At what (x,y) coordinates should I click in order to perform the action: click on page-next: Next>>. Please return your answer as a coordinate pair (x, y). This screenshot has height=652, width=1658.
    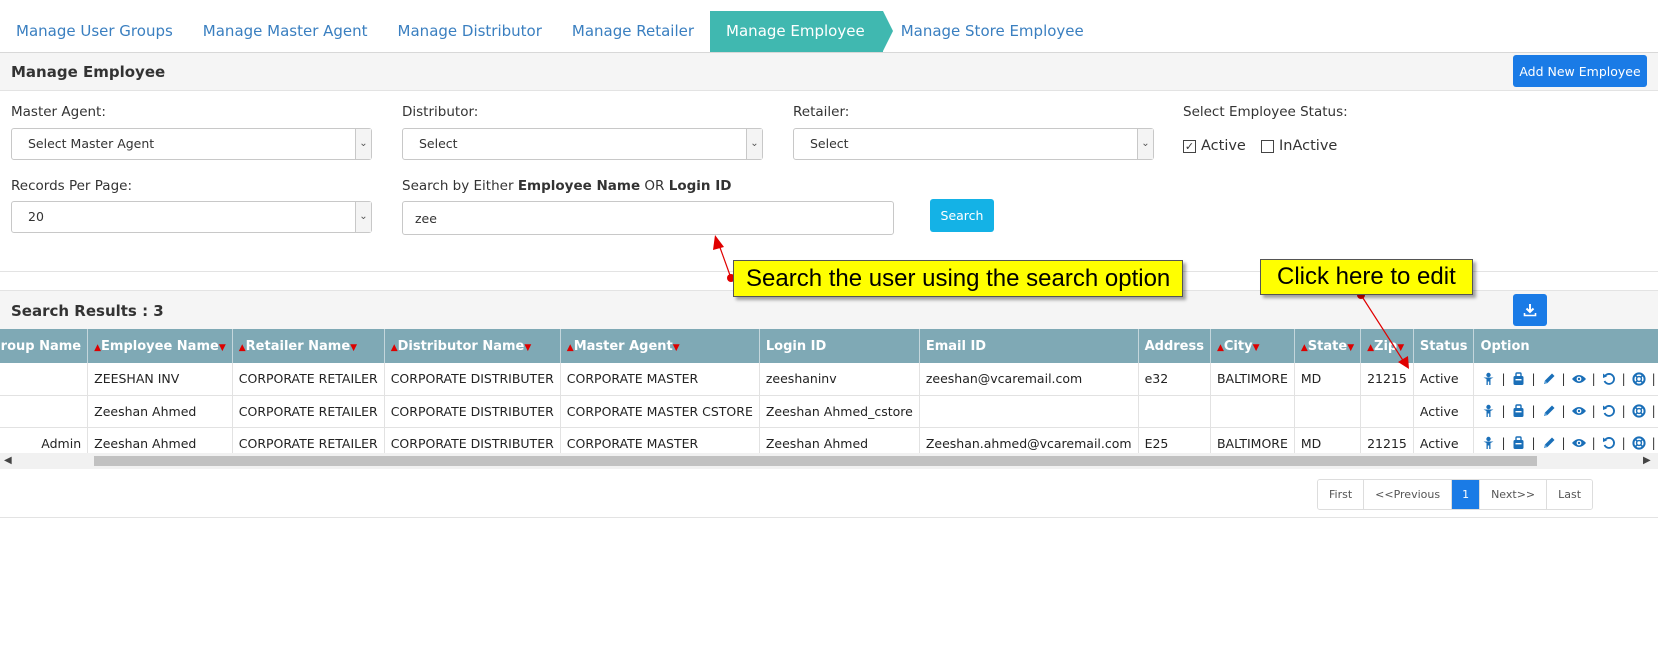
    Looking at the image, I should click on (1514, 494).